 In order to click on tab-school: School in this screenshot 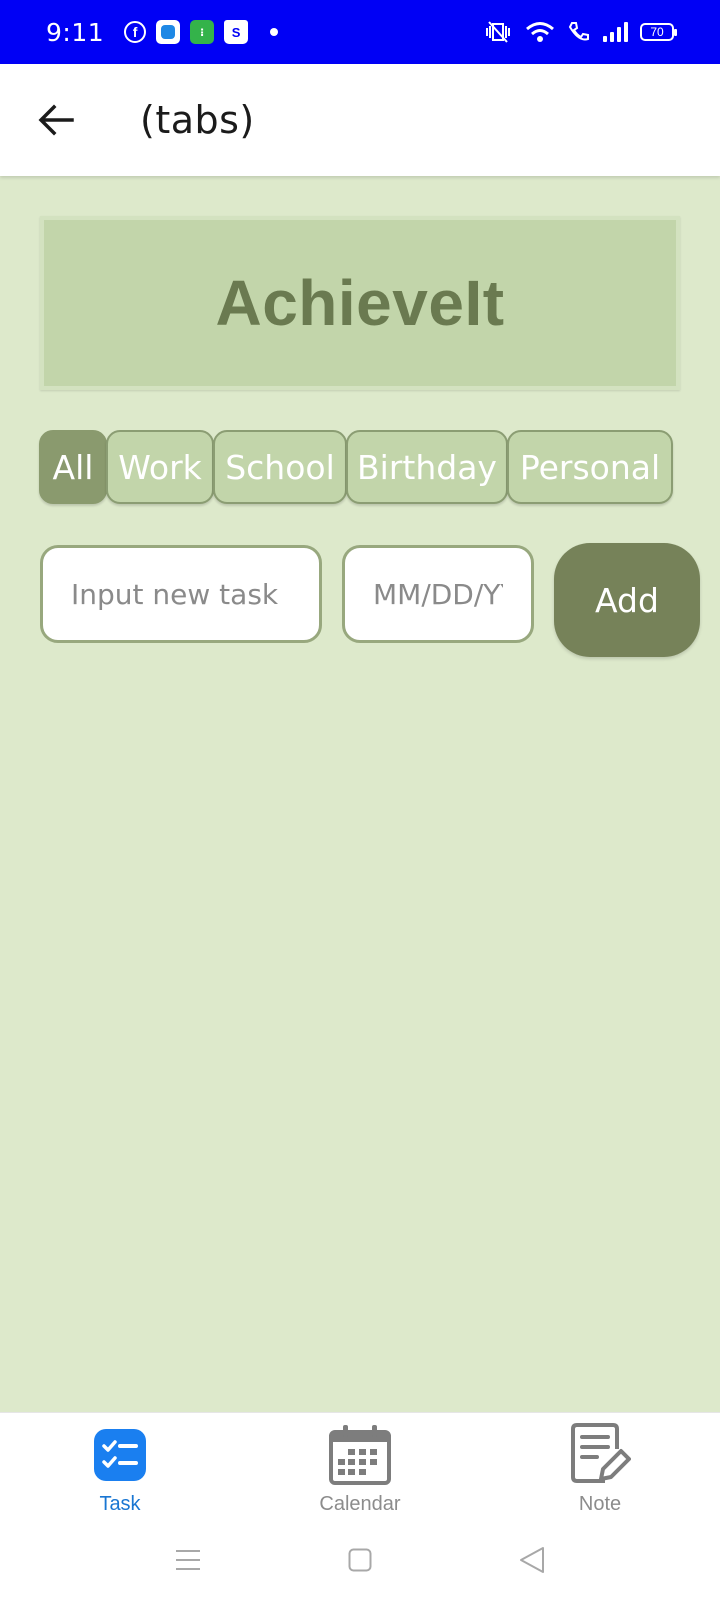, I will do `click(280, 467)`.